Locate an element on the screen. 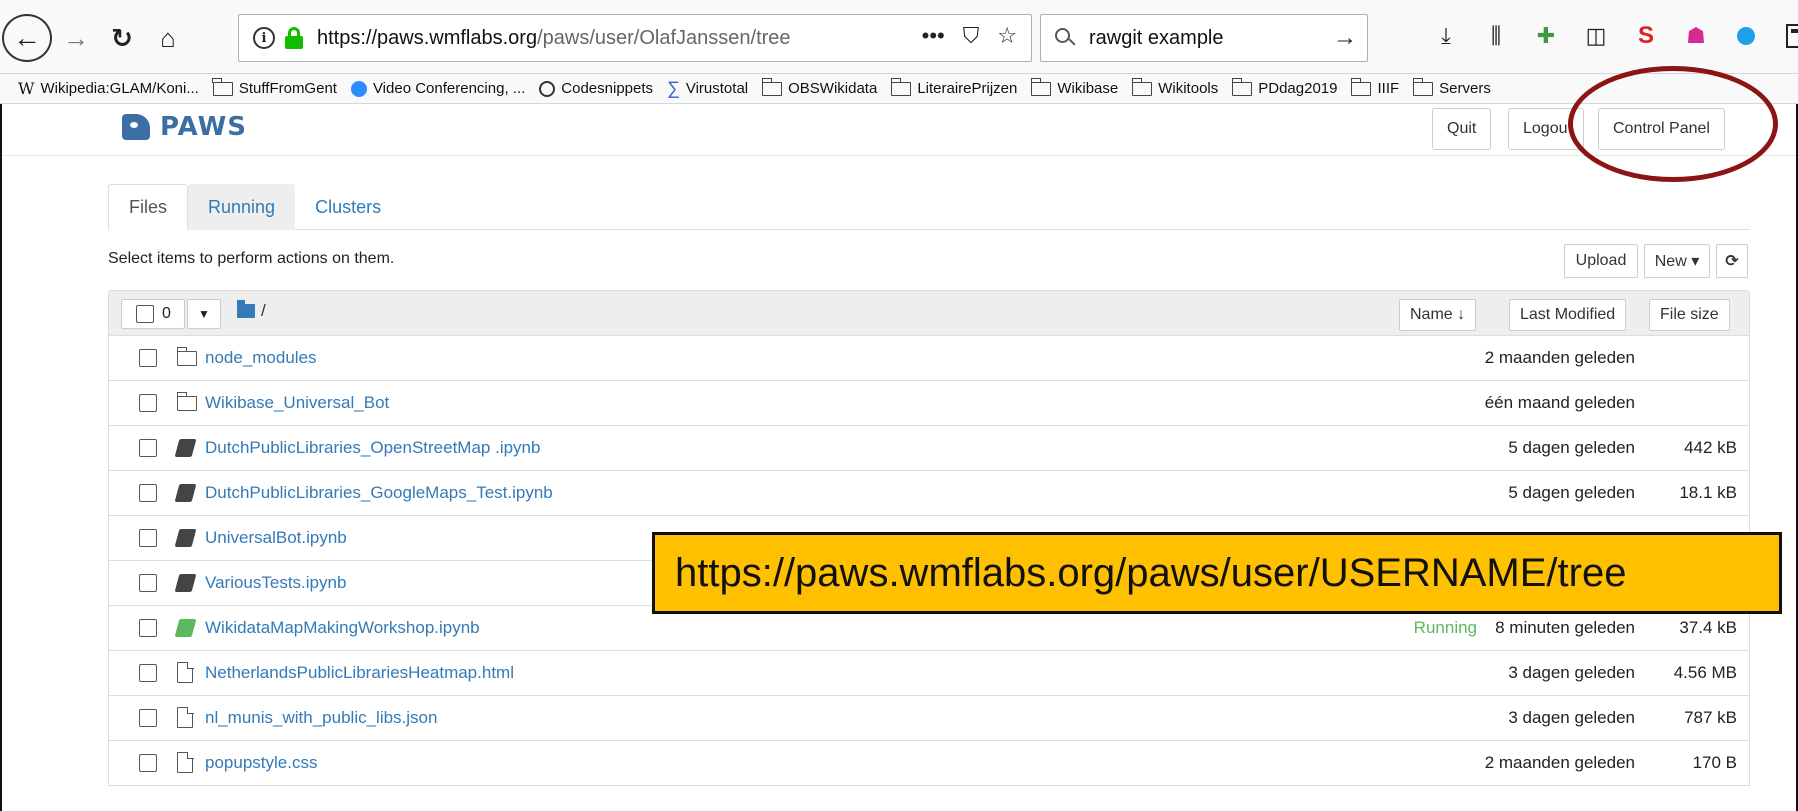  control-panel-highlight is located at coordinates (1673, 124).